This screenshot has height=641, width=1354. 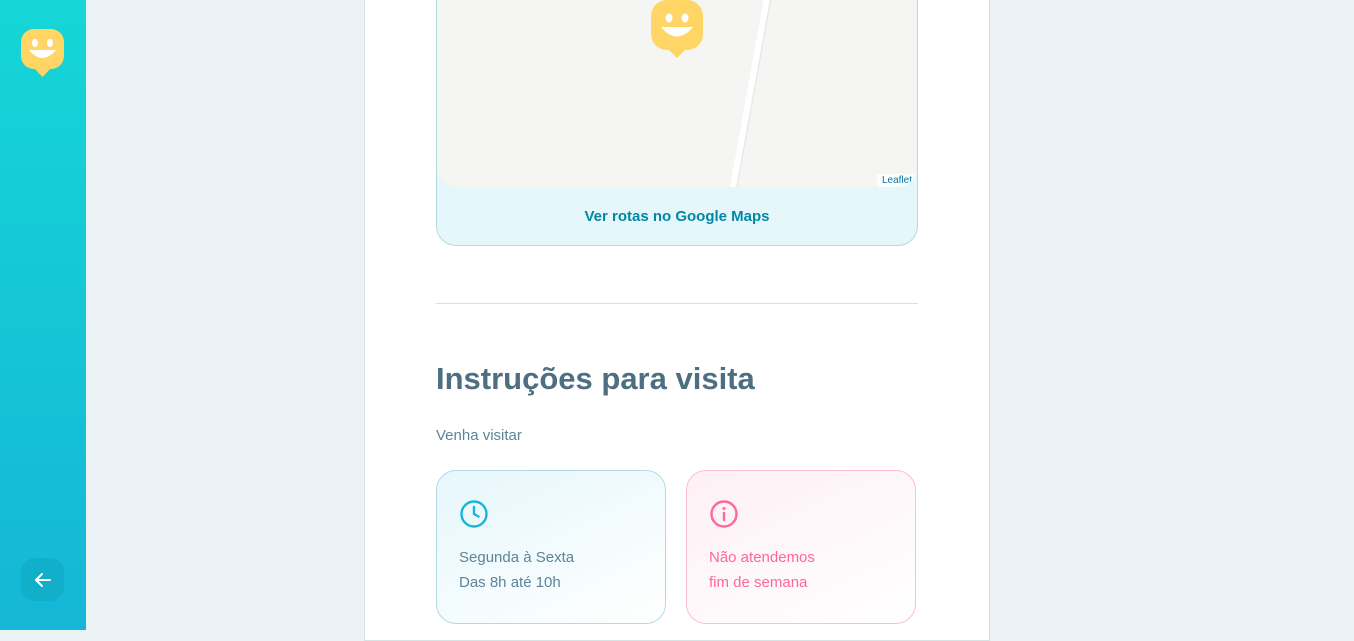 I want to click on weekend-notice-line2: fim de semana, so click(x=758, y=582).